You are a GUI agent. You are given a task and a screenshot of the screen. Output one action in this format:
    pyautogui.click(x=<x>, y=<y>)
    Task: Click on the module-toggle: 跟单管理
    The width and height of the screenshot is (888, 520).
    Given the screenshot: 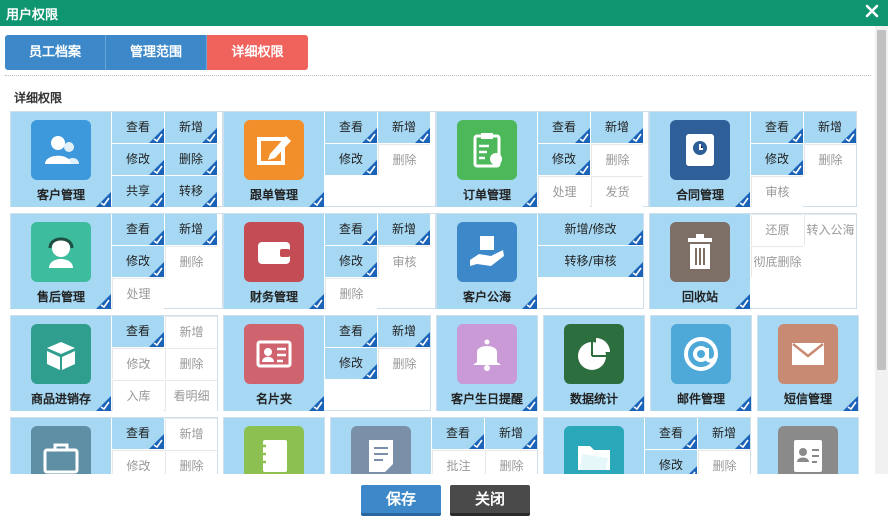 What is the action you would take?
    pyautogui.click(x=274, y=159)
    